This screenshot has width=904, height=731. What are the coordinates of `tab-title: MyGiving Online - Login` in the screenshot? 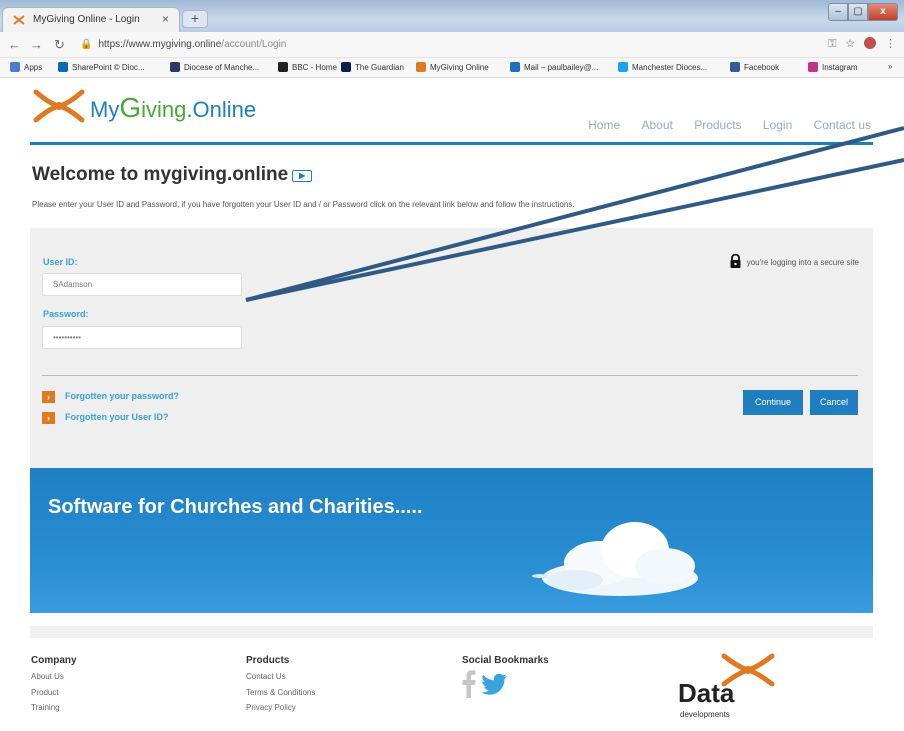 It's located at (86, 19).